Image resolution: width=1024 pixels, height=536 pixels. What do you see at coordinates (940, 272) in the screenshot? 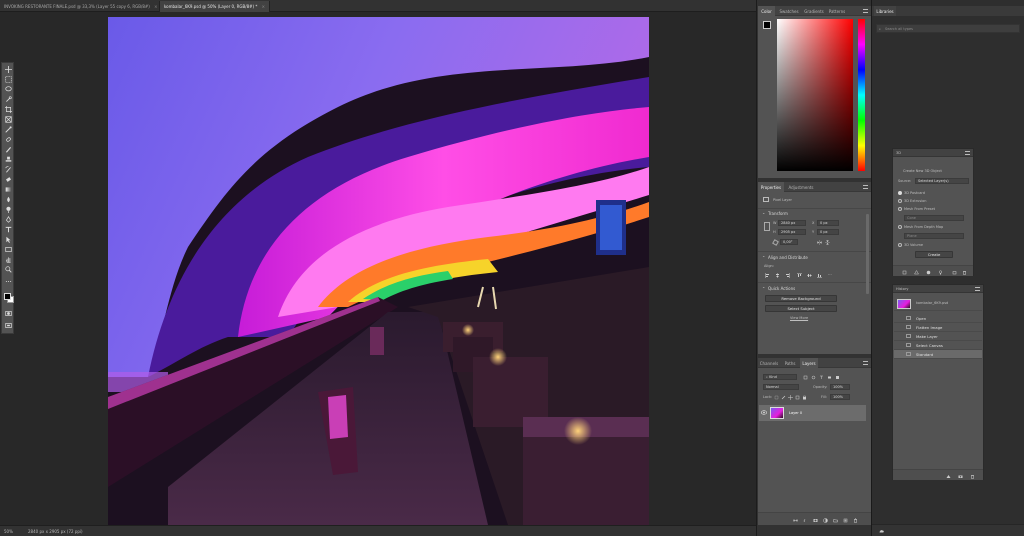
I see `light-icon` at bounding box center [940, 272].